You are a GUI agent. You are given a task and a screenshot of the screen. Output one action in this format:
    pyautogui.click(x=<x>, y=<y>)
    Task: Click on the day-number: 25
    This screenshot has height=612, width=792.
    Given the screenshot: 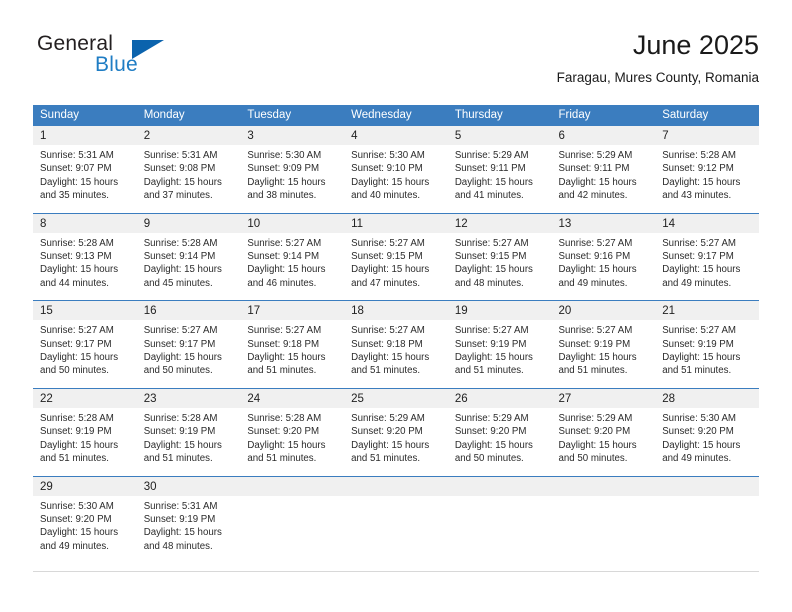 What is the action you would take?
    pyautogui.click(x=396, y=398)
    